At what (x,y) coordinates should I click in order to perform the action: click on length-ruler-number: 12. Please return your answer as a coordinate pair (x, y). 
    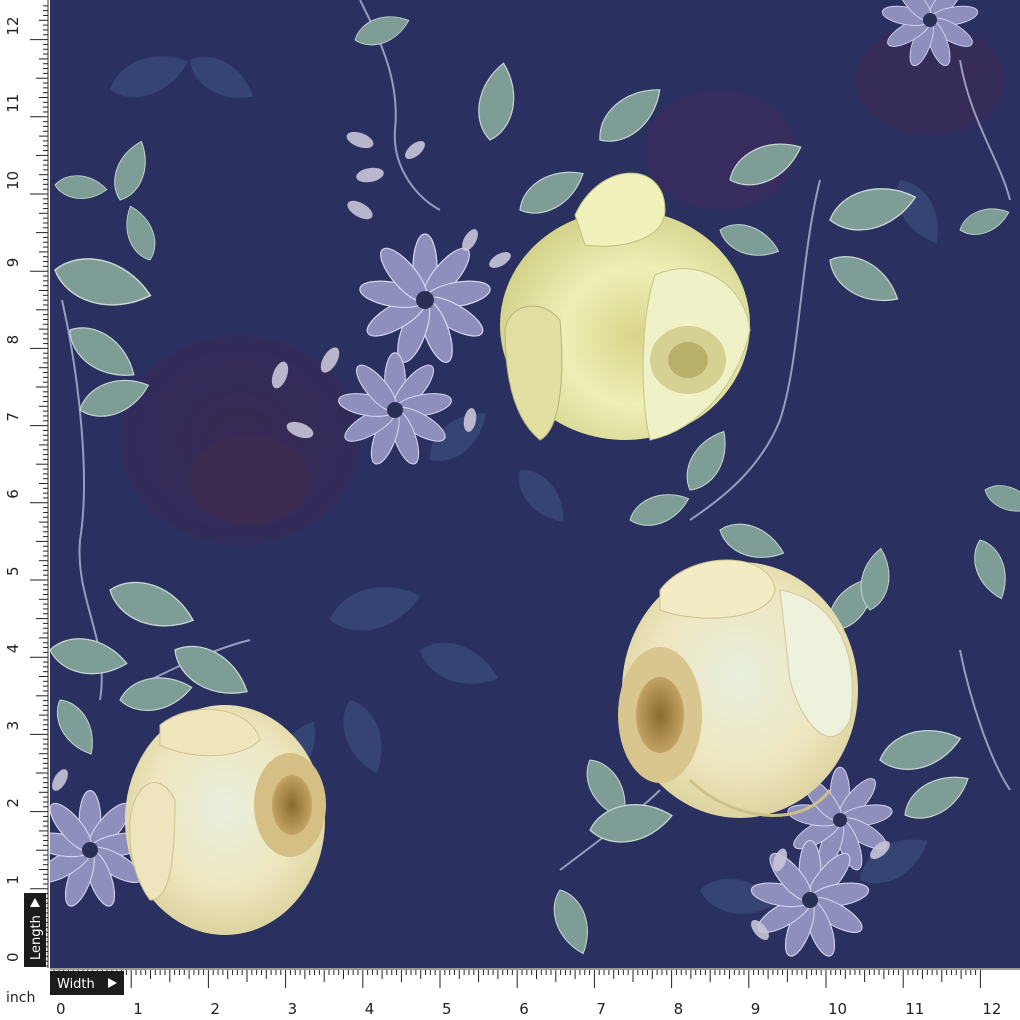
    Looking at the image, I should click on (13, 26).